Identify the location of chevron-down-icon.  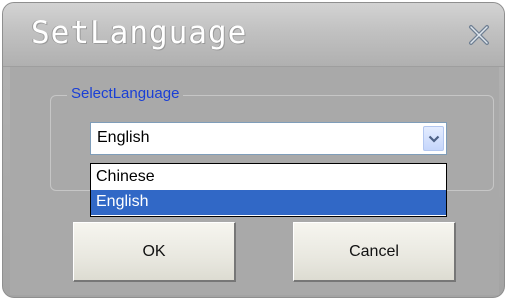
(433, 139).